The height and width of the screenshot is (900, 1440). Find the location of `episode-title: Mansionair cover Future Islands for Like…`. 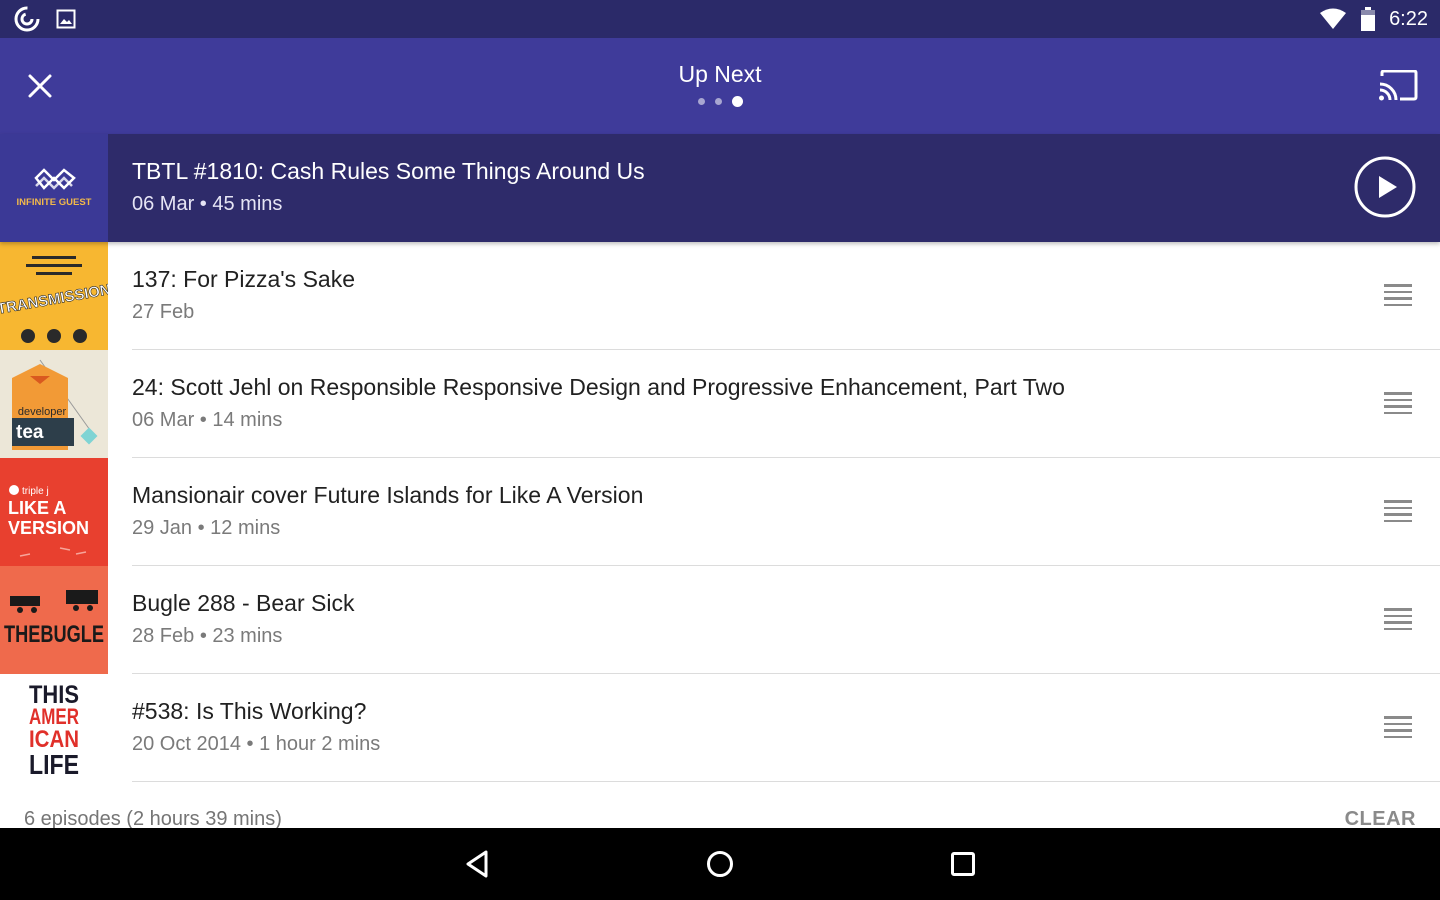

episode-title: Mansionair cover Future Islands for Like… is located at coordinates (388, 495).